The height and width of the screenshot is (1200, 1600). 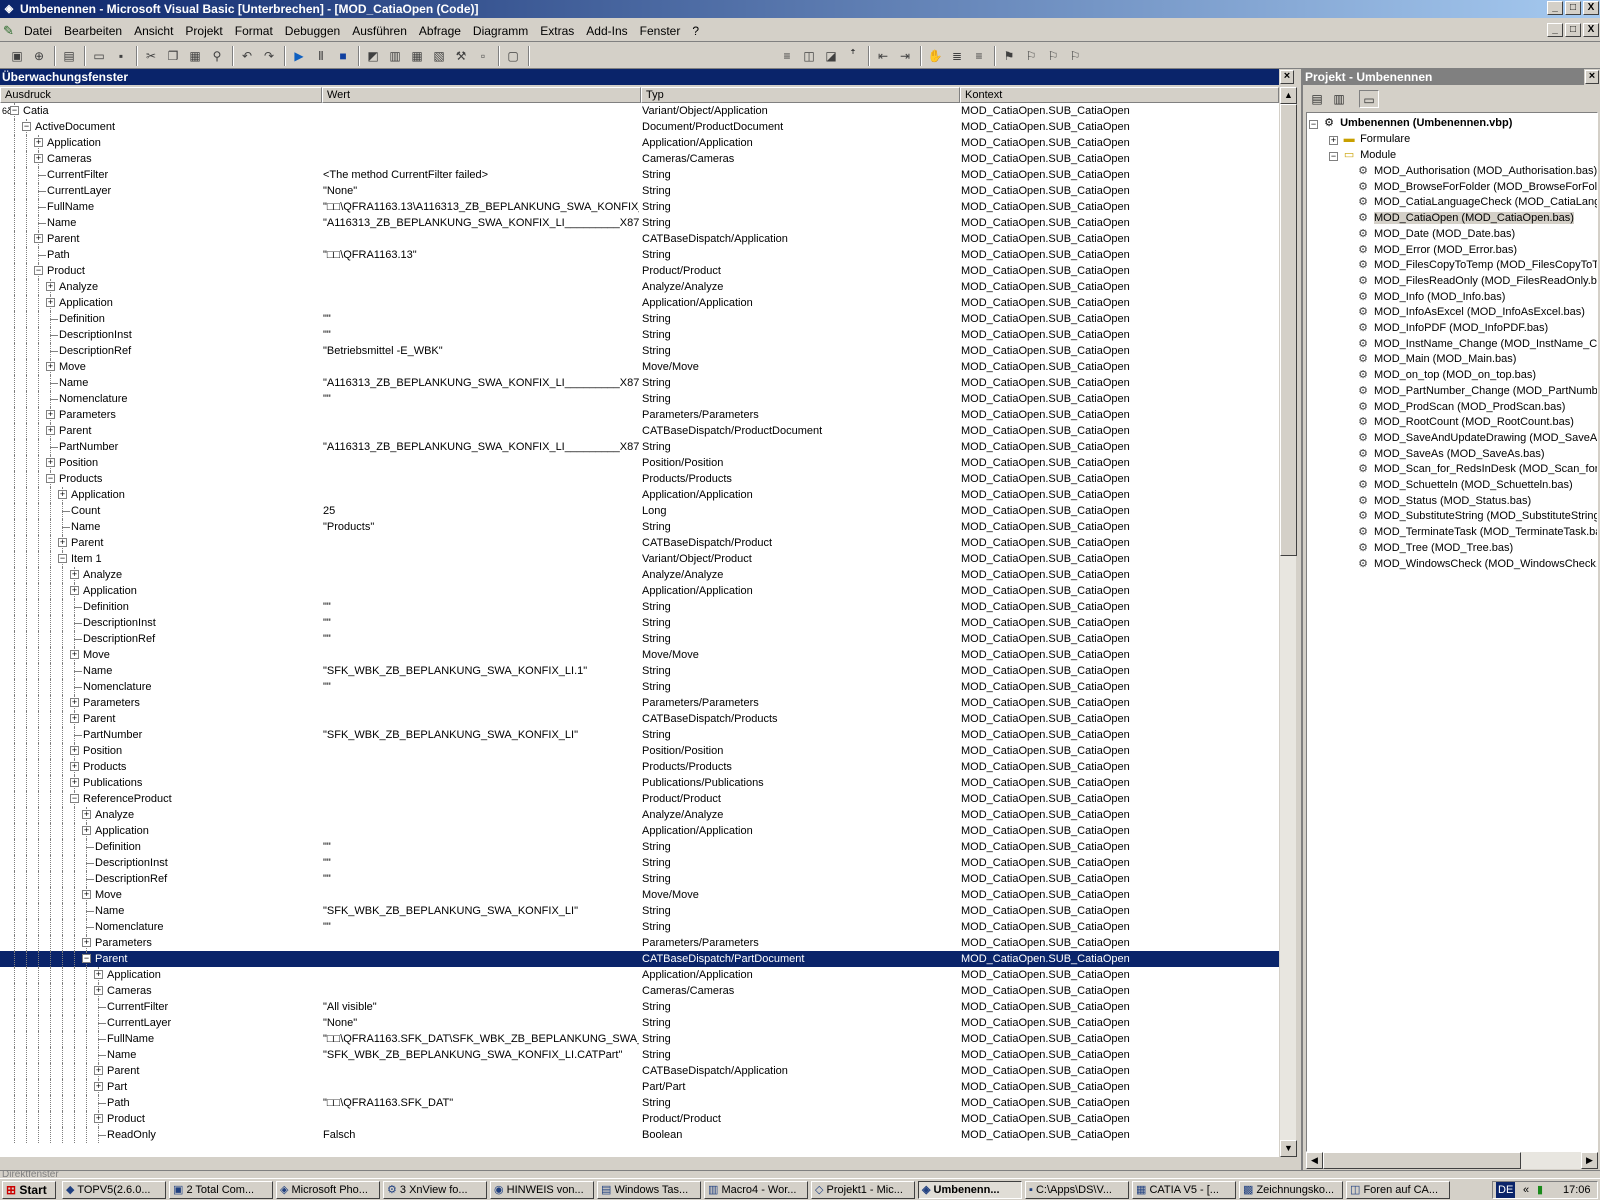 I want to click on menu-item: Debuggen, so click(x=312, y=31).